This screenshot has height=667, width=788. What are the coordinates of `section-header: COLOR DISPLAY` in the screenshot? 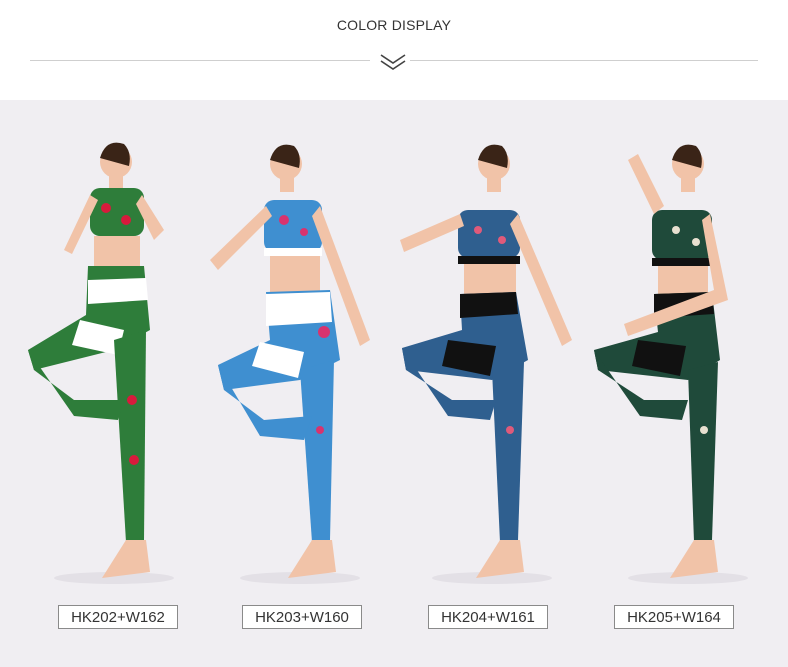 It's located at (394, 50).